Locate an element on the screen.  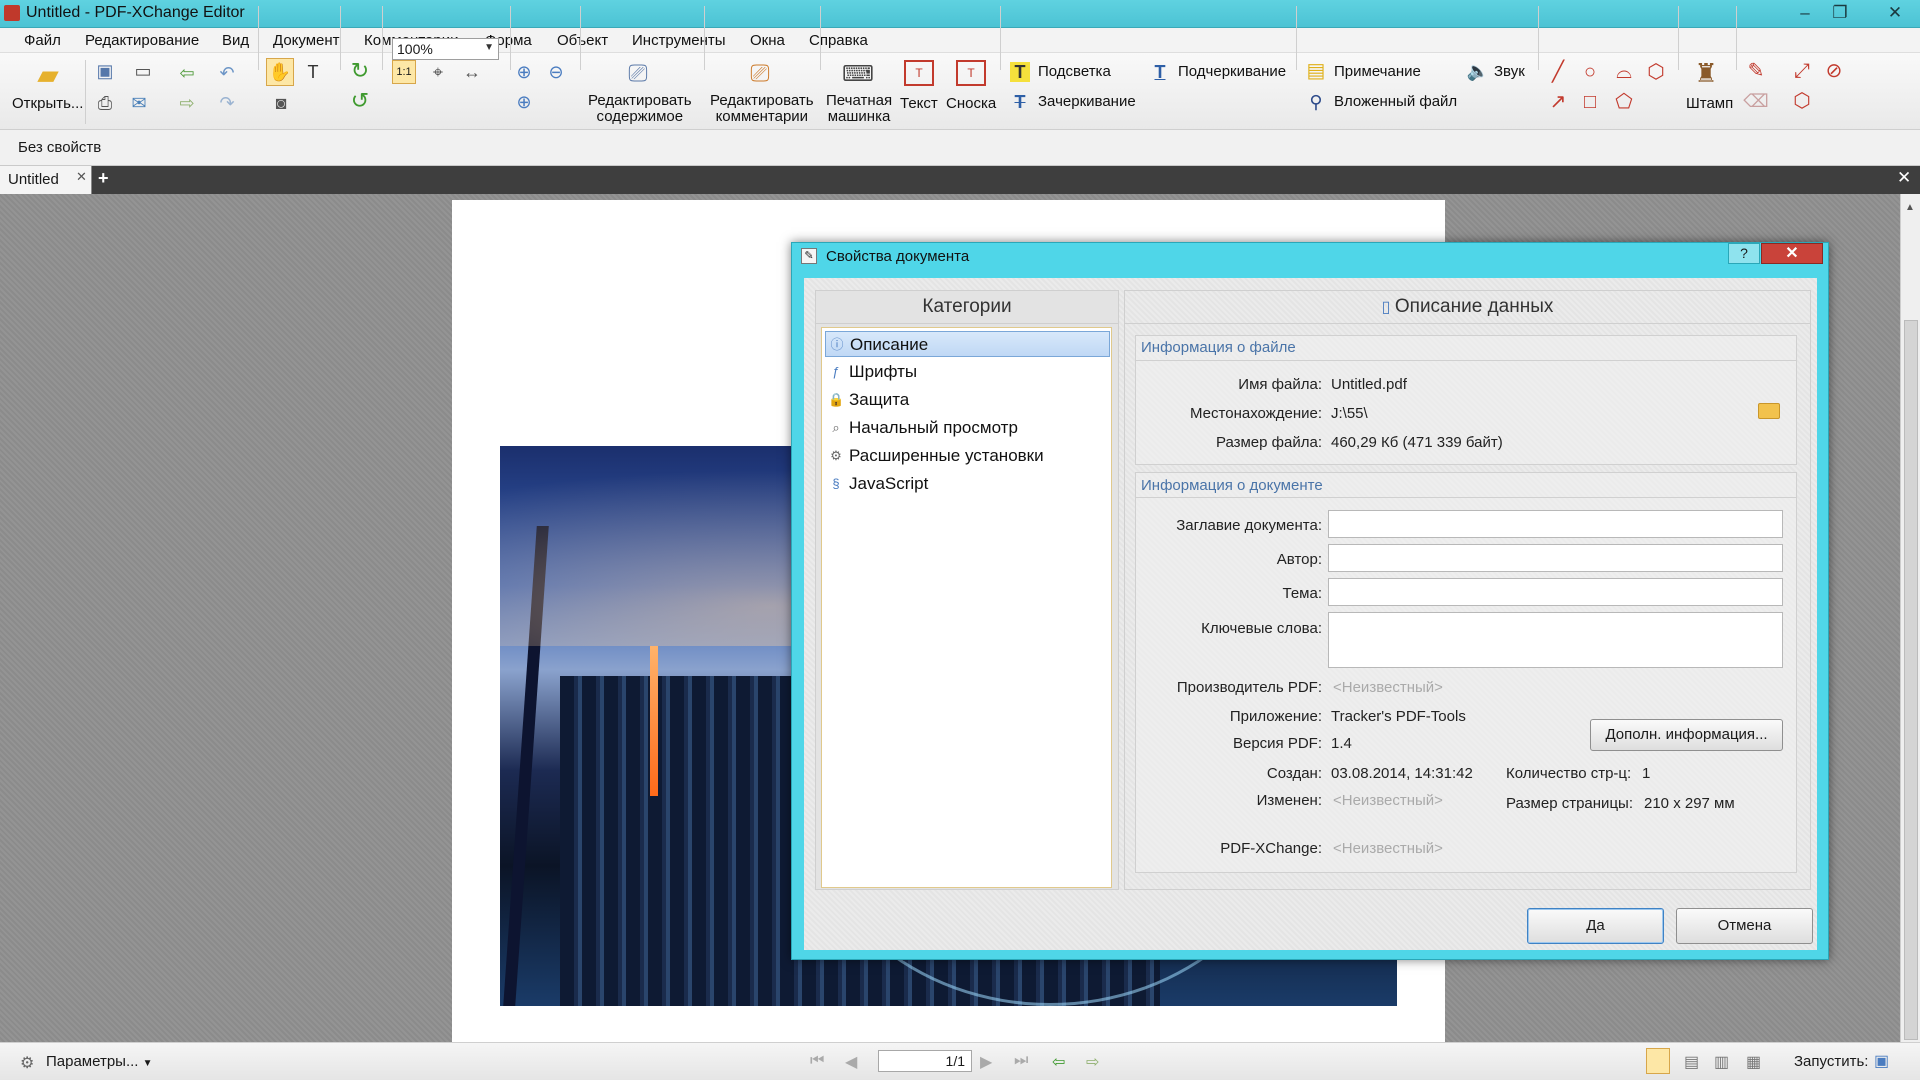
stamp-icon: ♜ is located at coordinates (1706, 73).